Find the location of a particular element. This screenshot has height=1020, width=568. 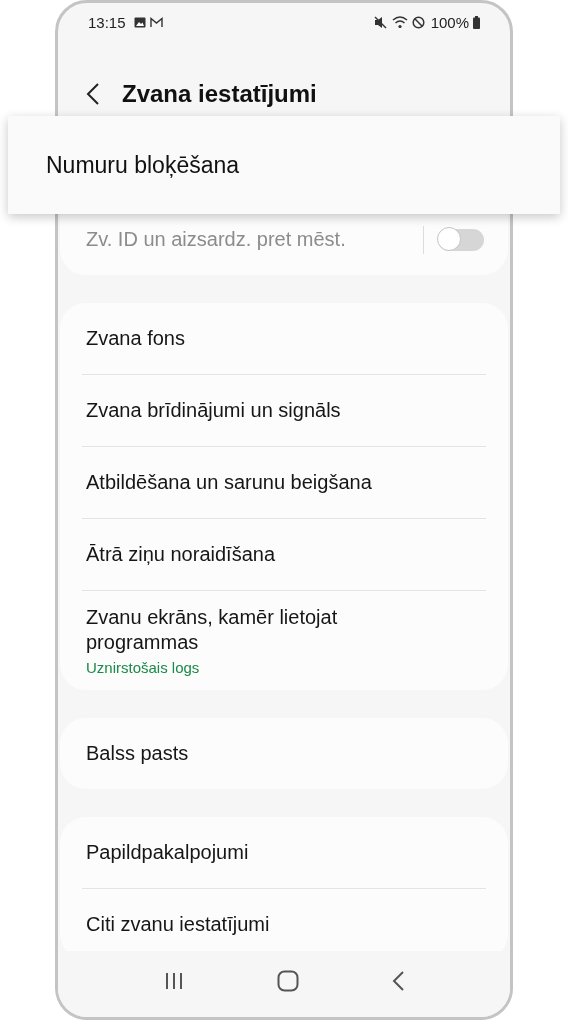

highlight-callout: Numuru bloķēšana is located at coordinates (284, 165).